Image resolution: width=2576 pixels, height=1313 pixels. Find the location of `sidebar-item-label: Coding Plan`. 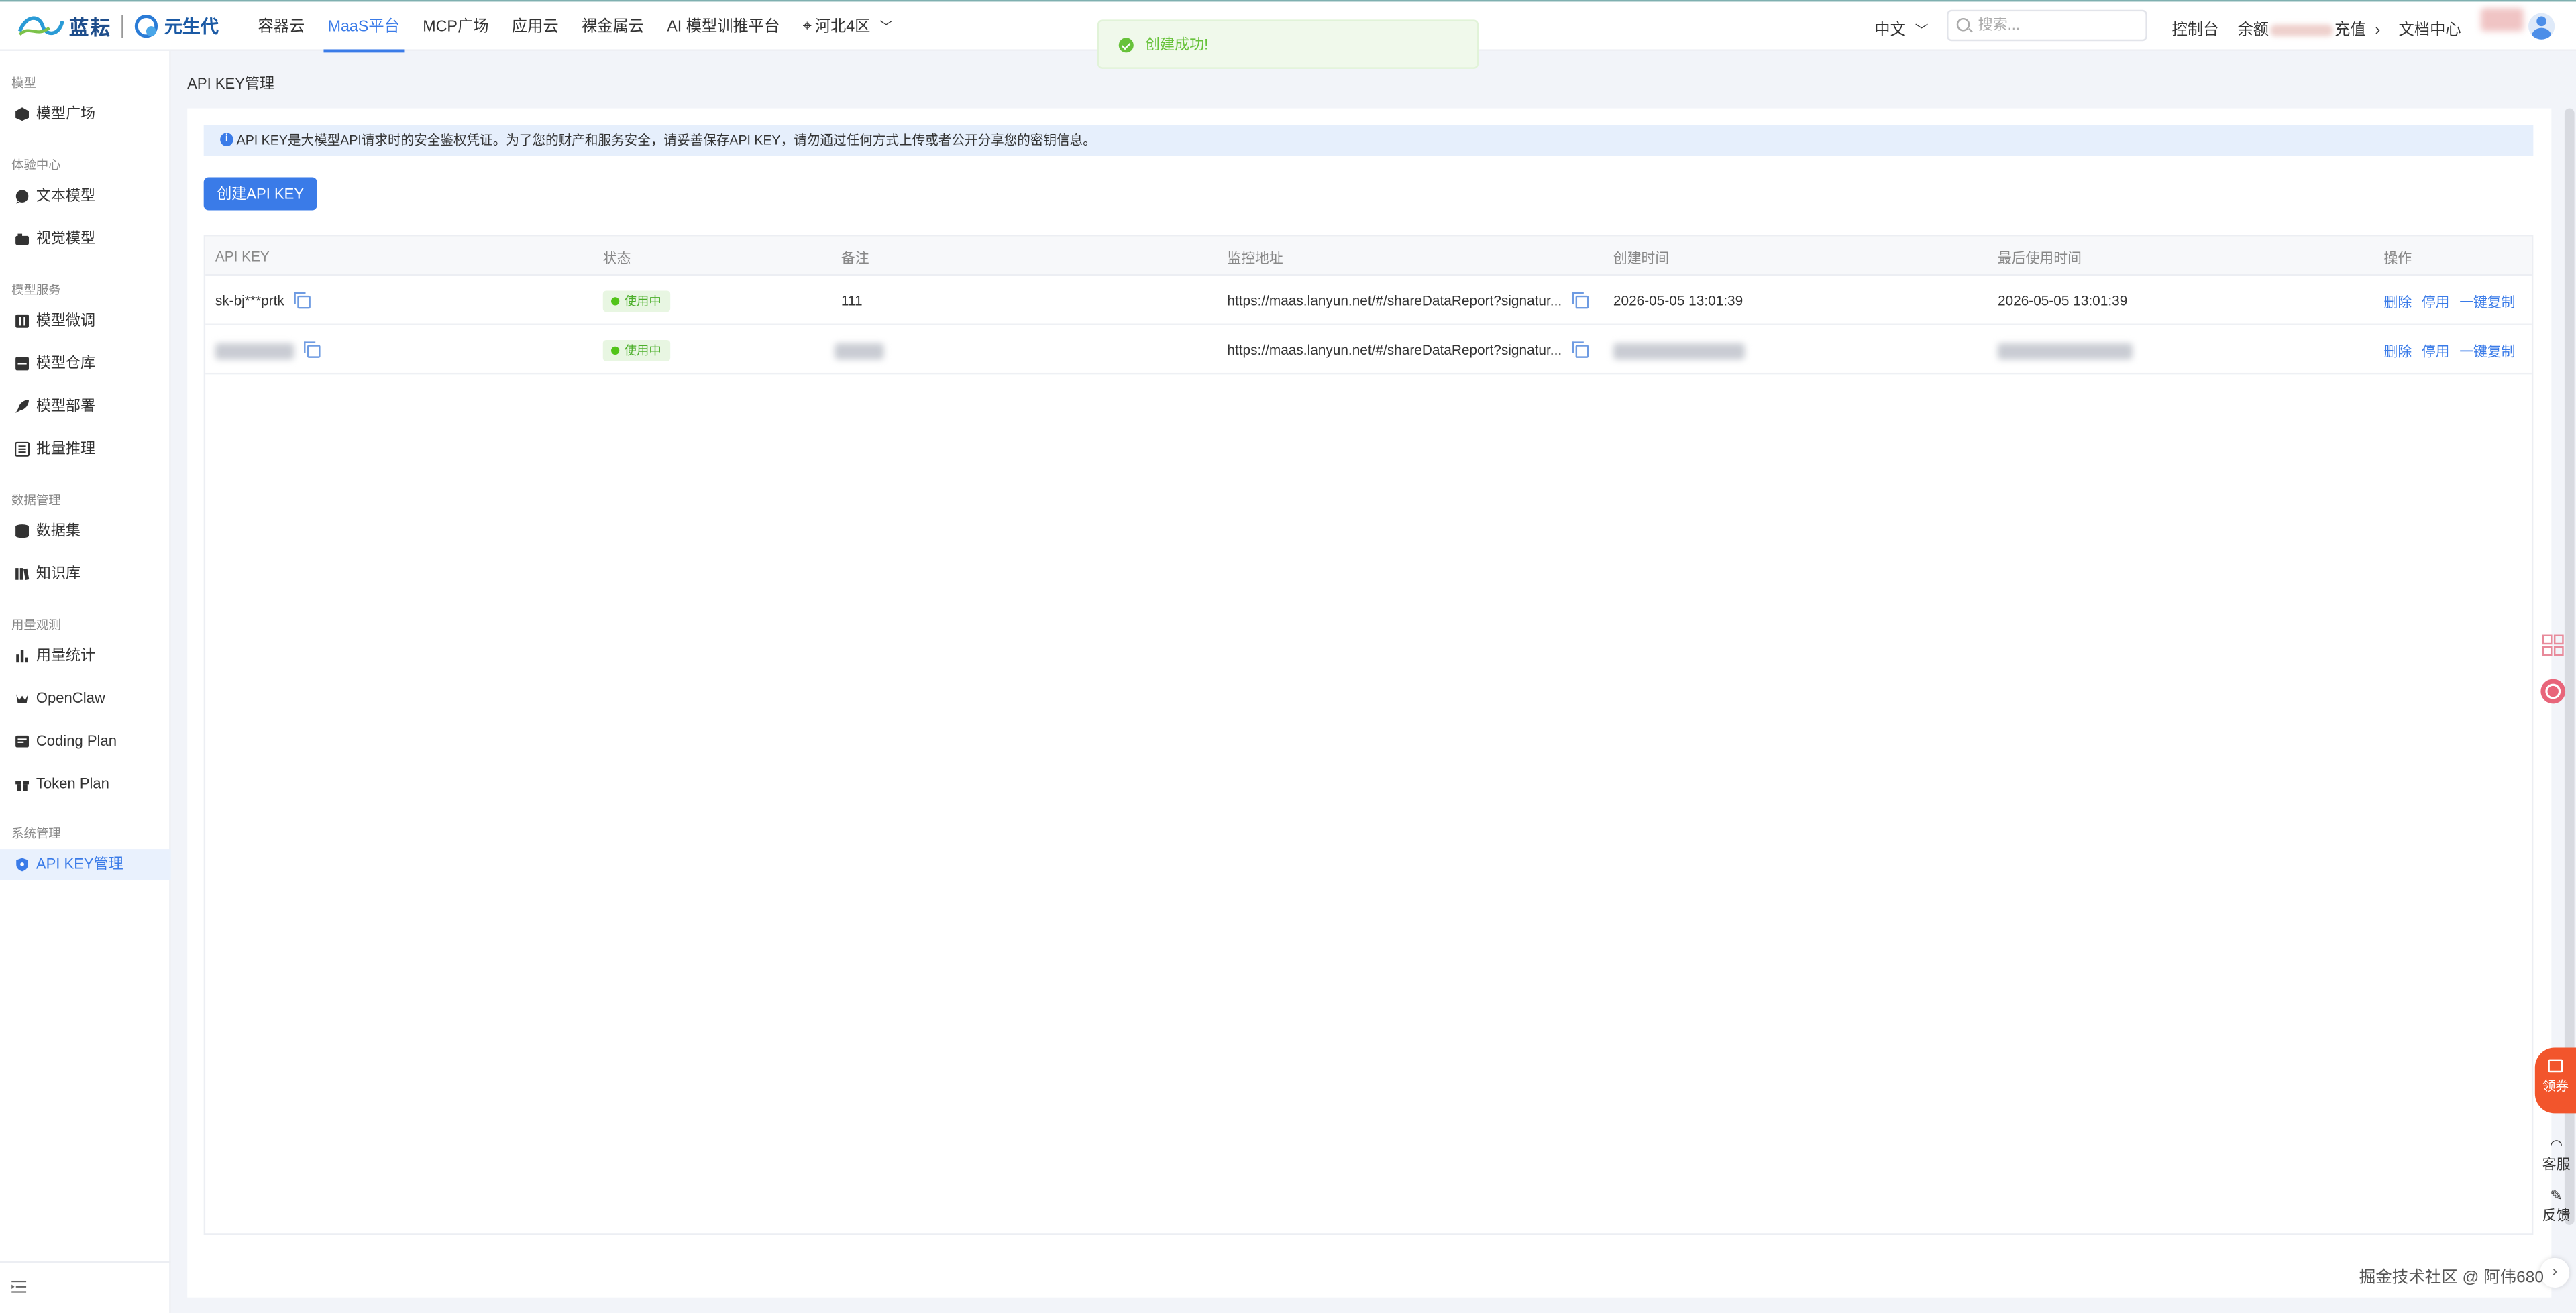

sidebar-item-label: Coding Plan is located at coordinates (76, 740).